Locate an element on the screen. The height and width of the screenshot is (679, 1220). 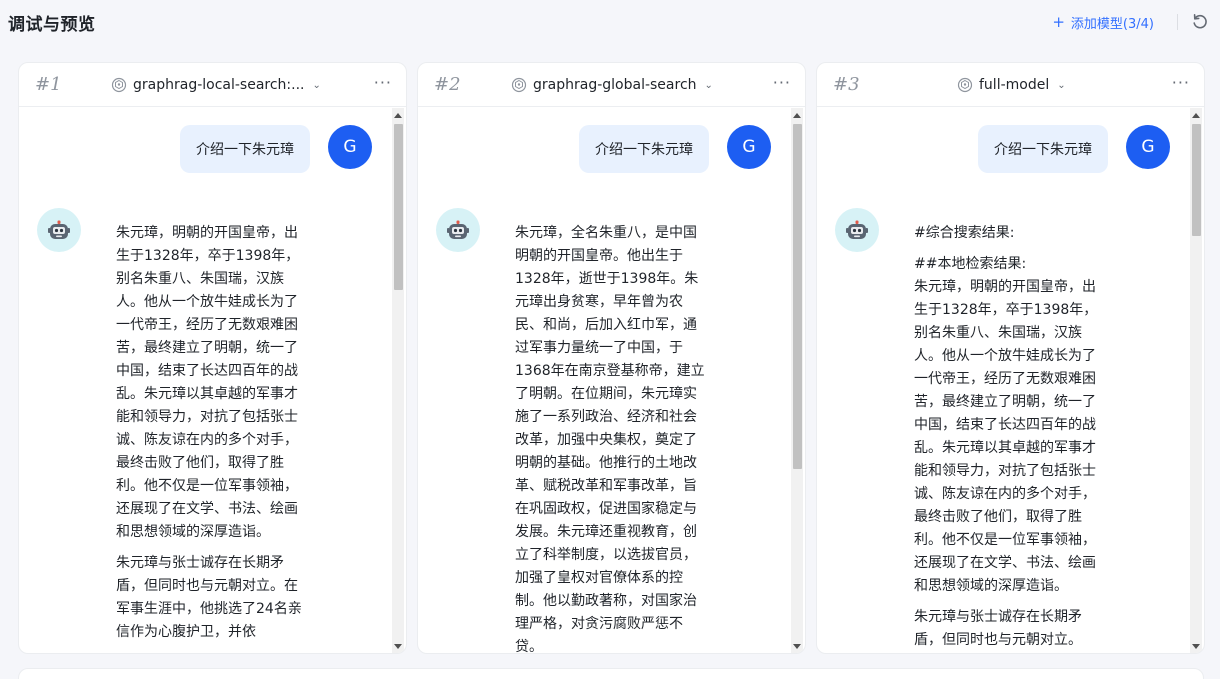
add-model-label: 添加模型(3/4) is located at coordinates (1112, 24).